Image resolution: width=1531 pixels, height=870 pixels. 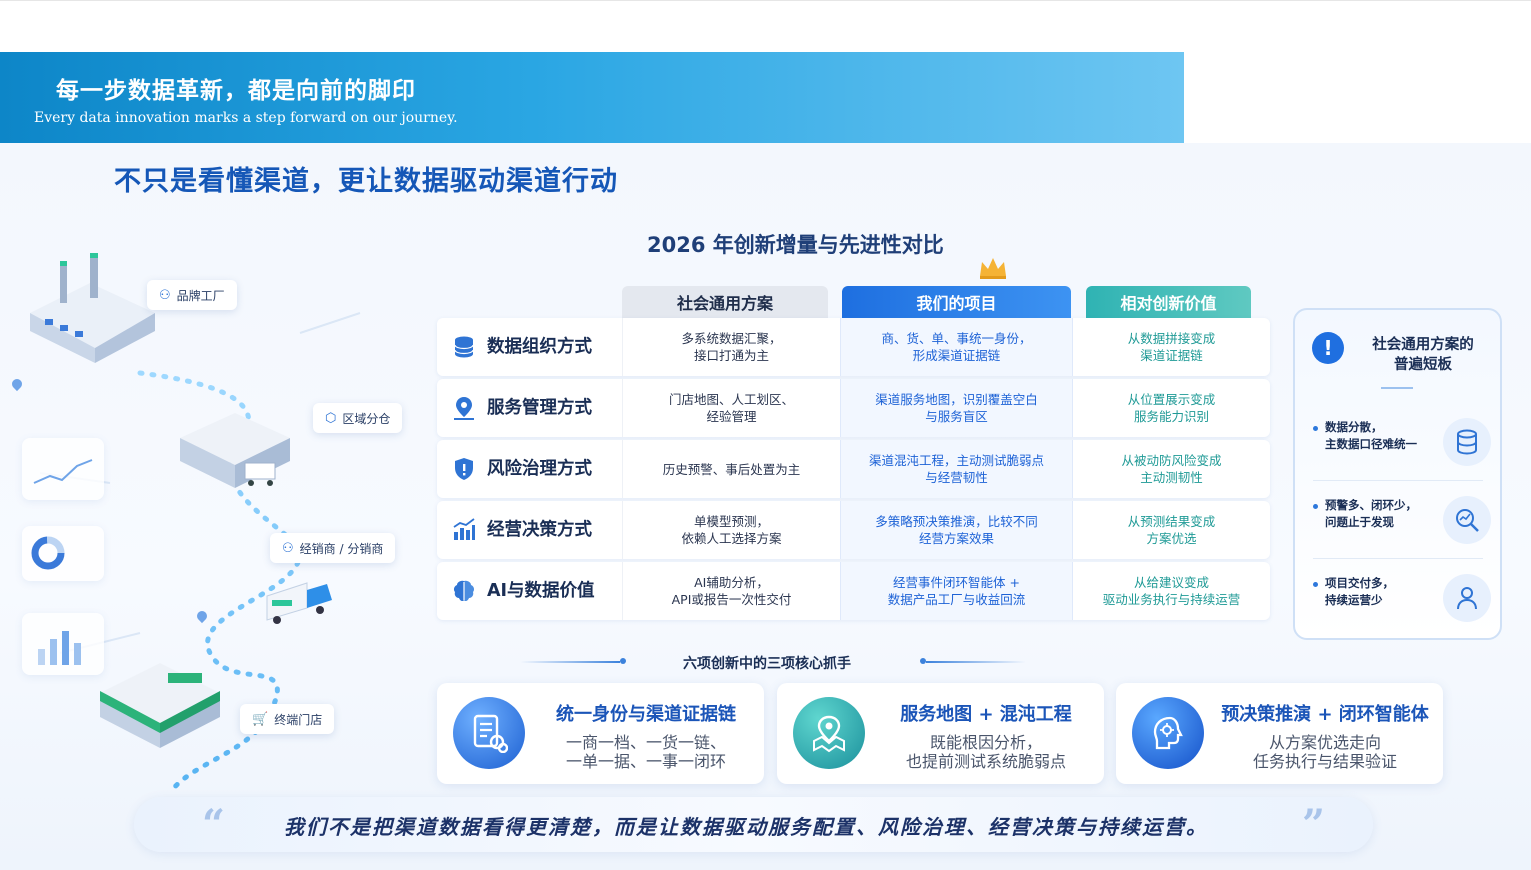 What do you see at coordinates (731, 530) in the screenshot?
I see `cell-general: 单模型预测， 依赖人工选择方案` at bounding box center [731, 530].